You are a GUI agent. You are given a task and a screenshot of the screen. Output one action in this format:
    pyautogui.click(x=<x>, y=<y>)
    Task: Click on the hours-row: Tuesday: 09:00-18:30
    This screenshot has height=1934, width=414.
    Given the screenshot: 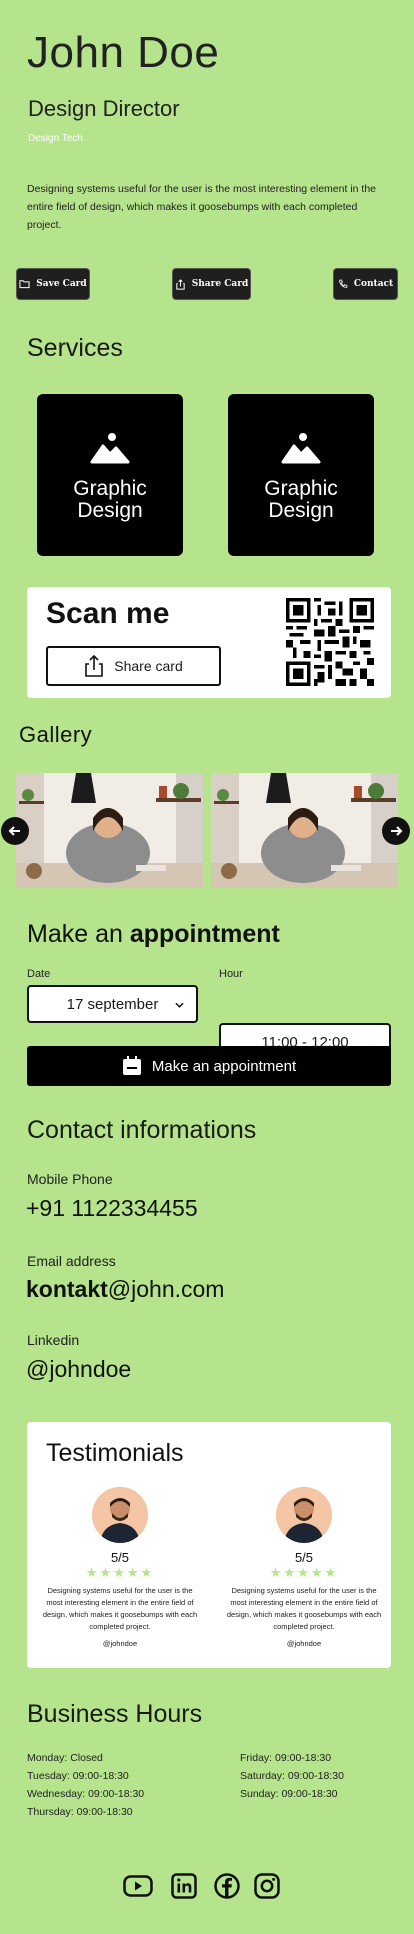 What is the action you would take?
    pyautogui.click(x=78, y=1776)
    